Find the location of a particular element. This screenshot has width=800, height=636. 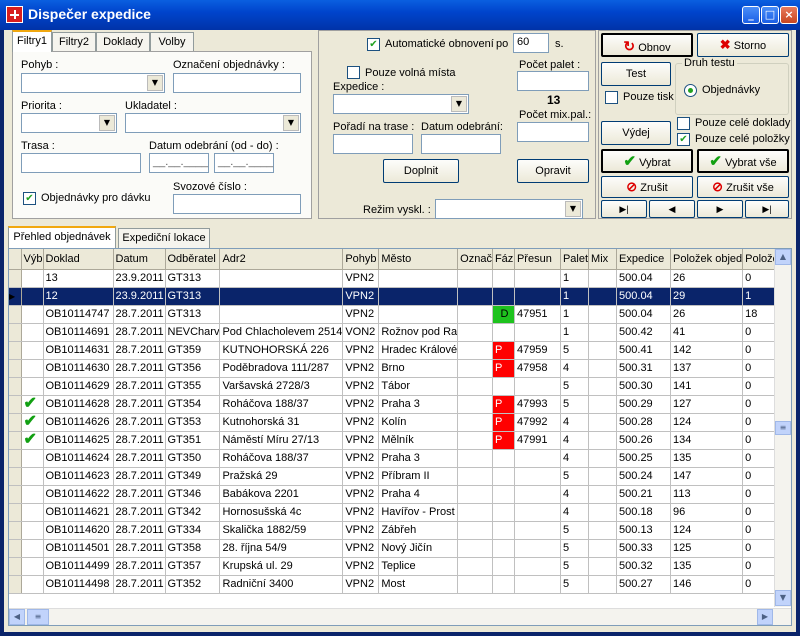

zrusit-button: ⊘ Zrušit is located at coordinates (647, 187).